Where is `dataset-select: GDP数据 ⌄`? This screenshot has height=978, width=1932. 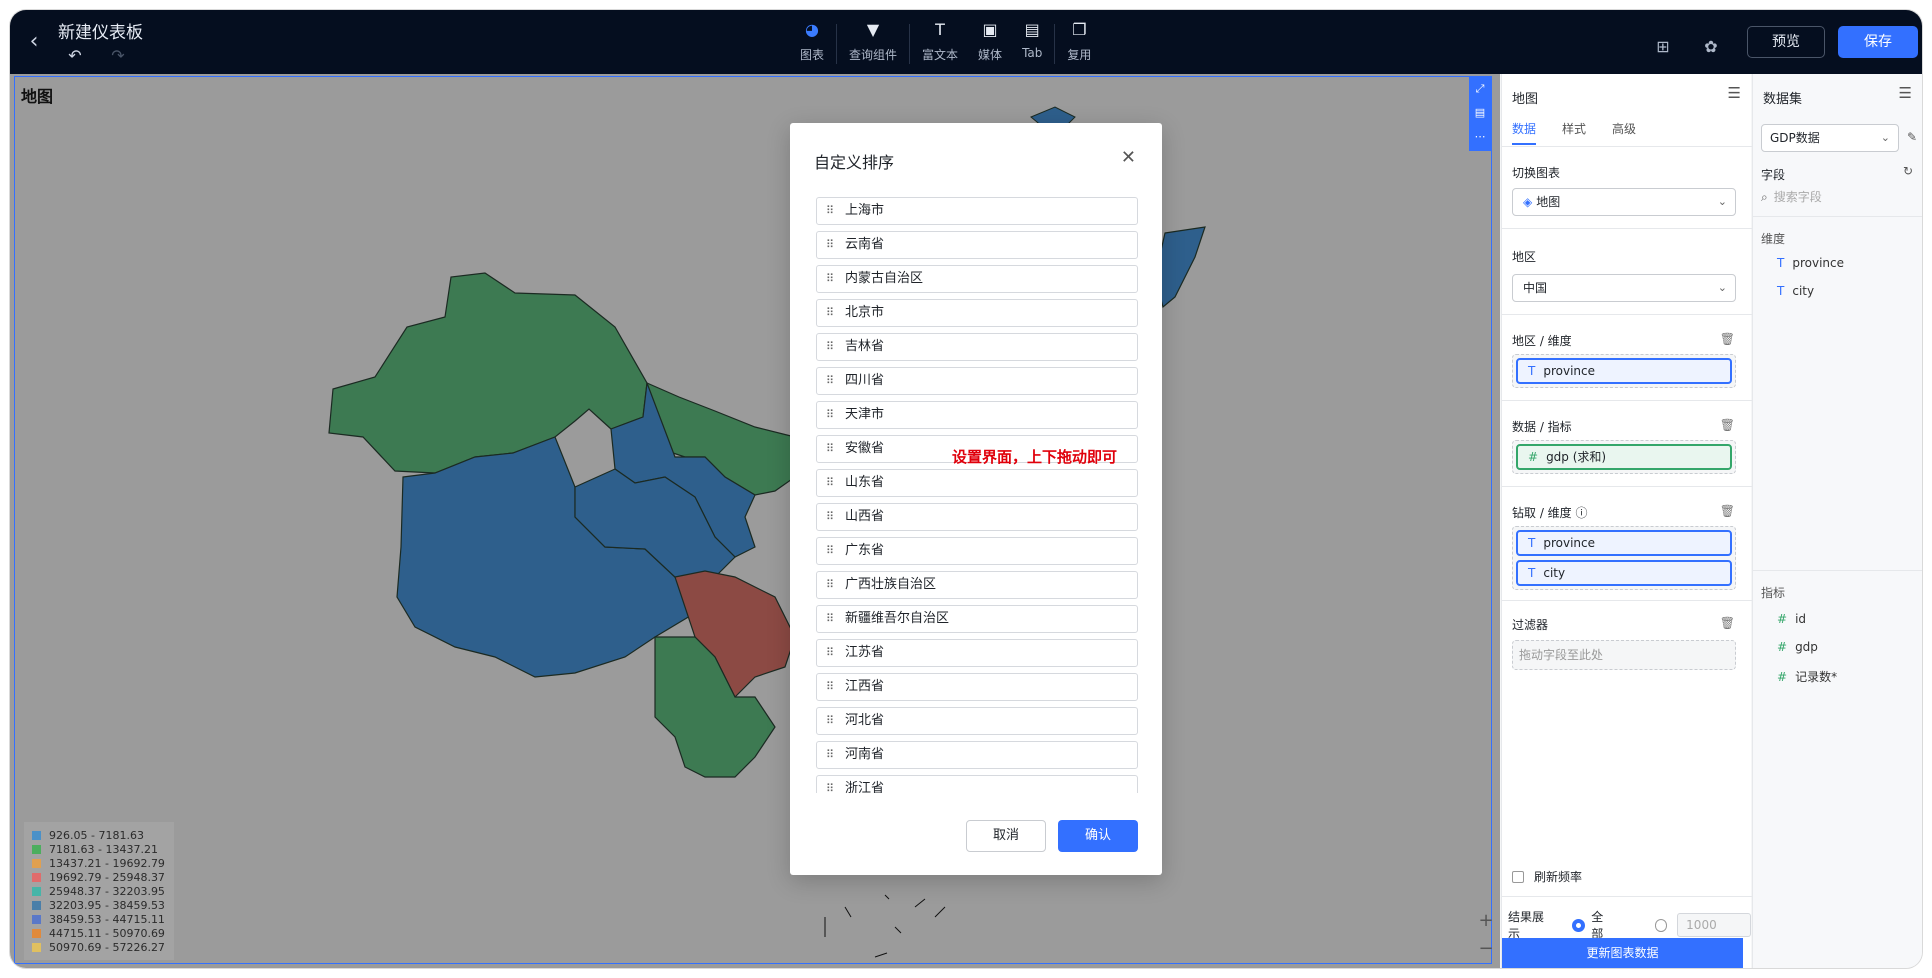 dataset-select: GDP数据 ⌄ is located at coordinates (1830, 138).